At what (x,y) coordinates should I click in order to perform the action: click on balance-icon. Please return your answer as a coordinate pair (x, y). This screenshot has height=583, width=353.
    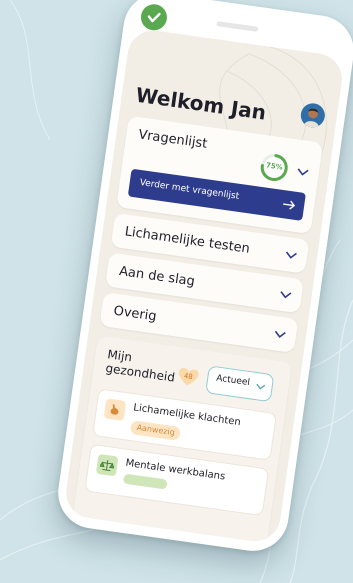
    Looking at the image, I should click on (107, 465).